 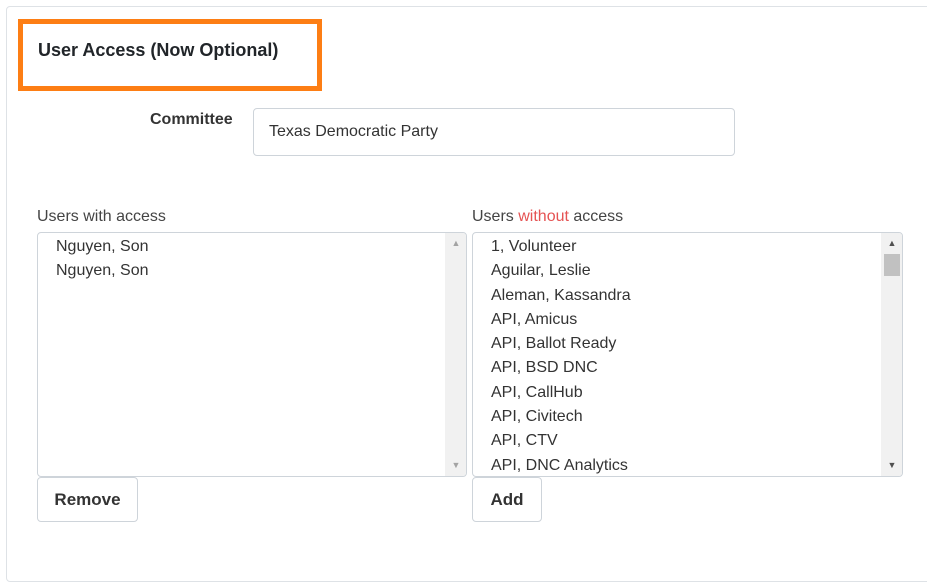 What do you see at coordinates (677, 247) in the screenshot?
I see `list-option: 1, Volunteer` at bounding box center [677, 247].